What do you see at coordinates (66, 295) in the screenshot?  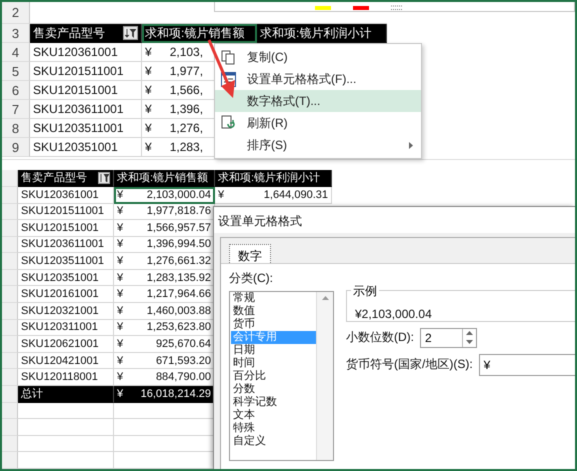 I see `table-cell: SKU120161001` at bounding box center [66, 295].